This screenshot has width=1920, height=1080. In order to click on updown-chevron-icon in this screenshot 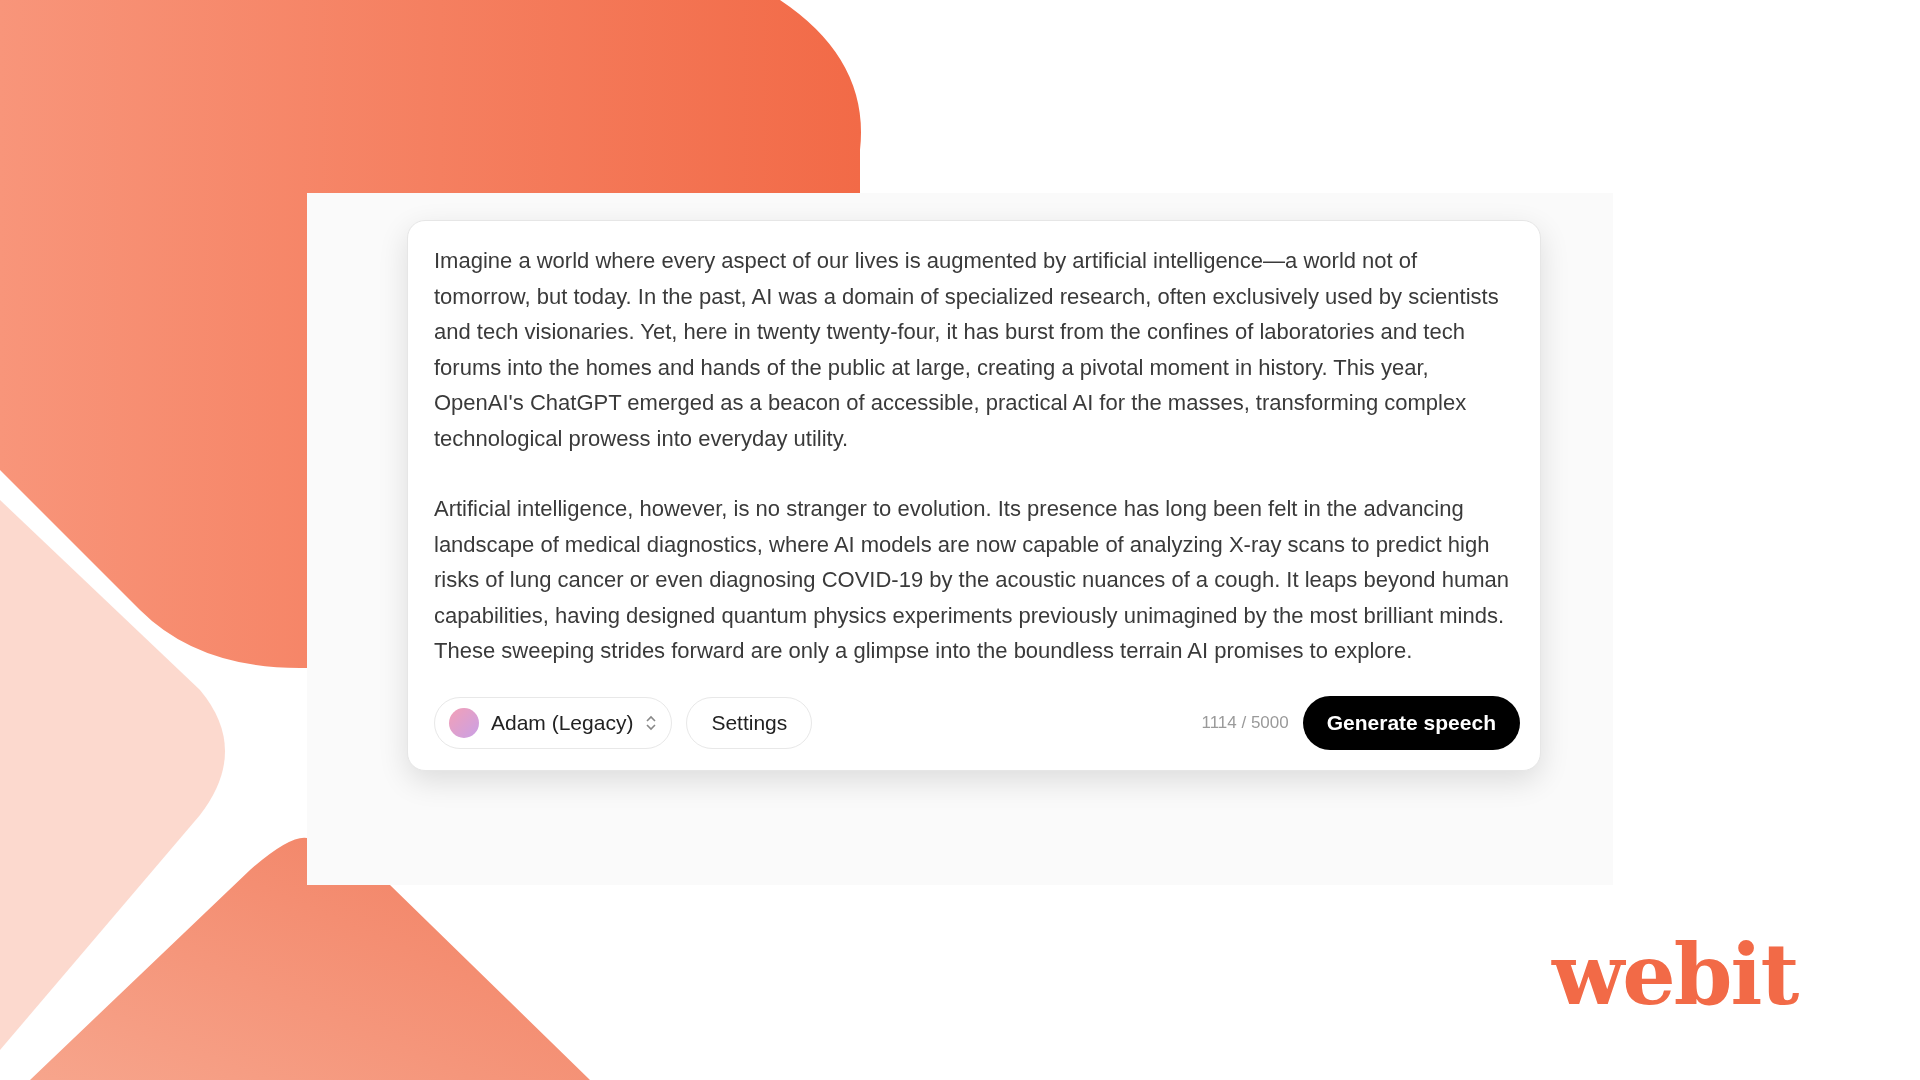, I will do `click(651, 722)`.